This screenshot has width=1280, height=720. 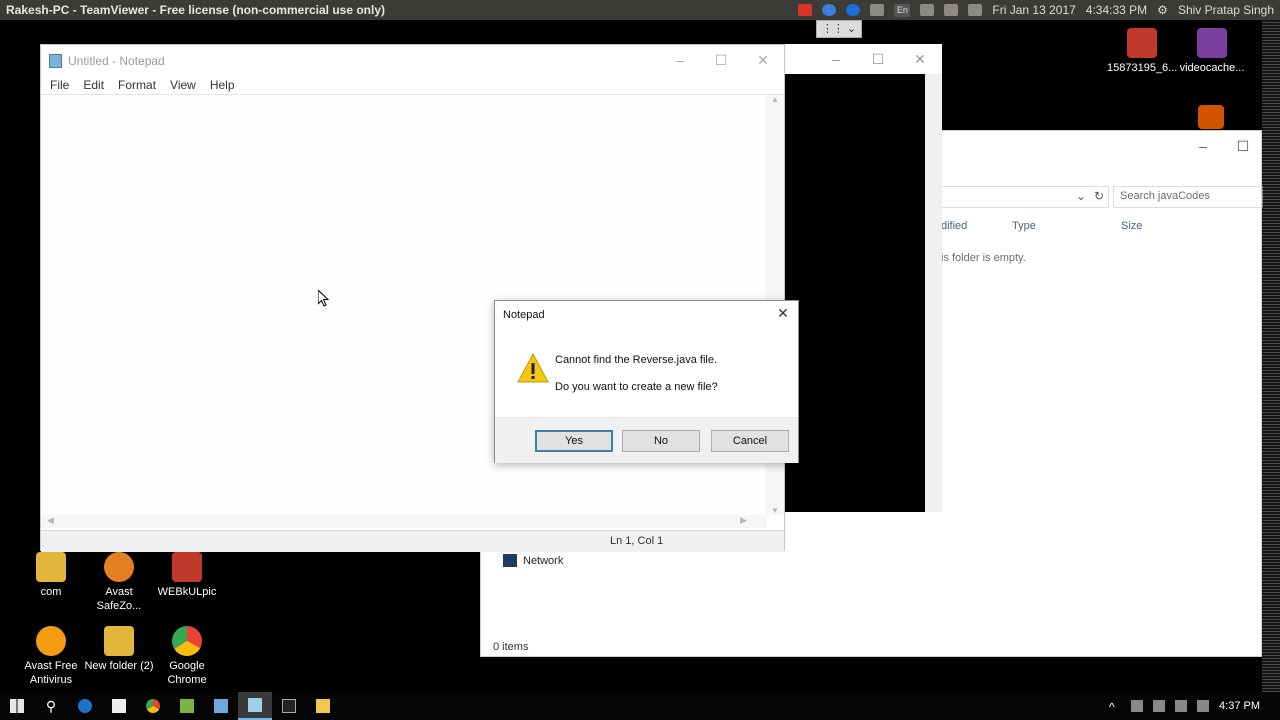 What do you see at coordinates (640, 706) in the screenshot?
I see `windows-taskbar: ⚲ ^ 4:37 PM` at bounding box center [640, 706].